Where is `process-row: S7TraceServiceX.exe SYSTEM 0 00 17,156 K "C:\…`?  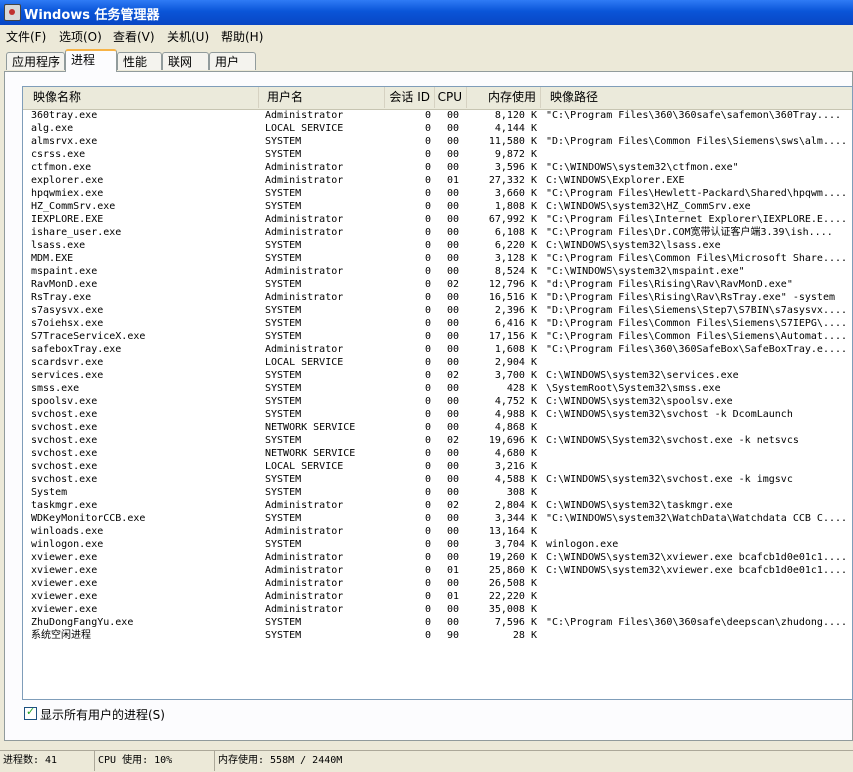 process-row: S7TraceServiceX.exe SYSTEM 0 00 17,156 K "C:\… is located at coordinates (437, 336).